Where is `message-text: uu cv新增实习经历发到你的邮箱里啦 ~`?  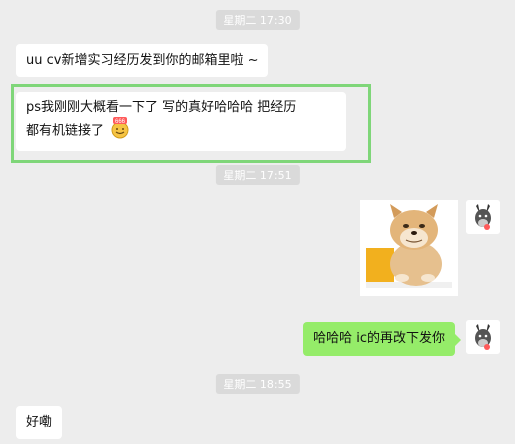
message-text: uu cv新增实习经历发到你的邮箱里啦 ~ is located at coordinates (142, 60).